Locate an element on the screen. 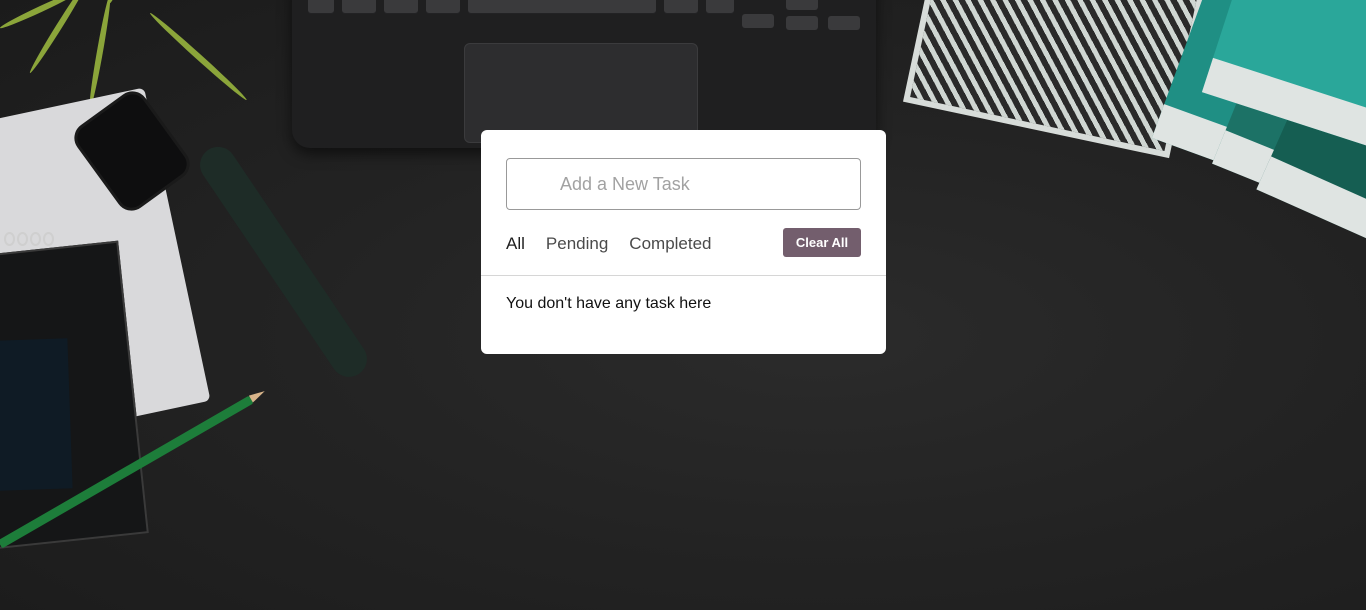 This screenshot has height=610, width=1366. divider is located at coordinates (683, 275).